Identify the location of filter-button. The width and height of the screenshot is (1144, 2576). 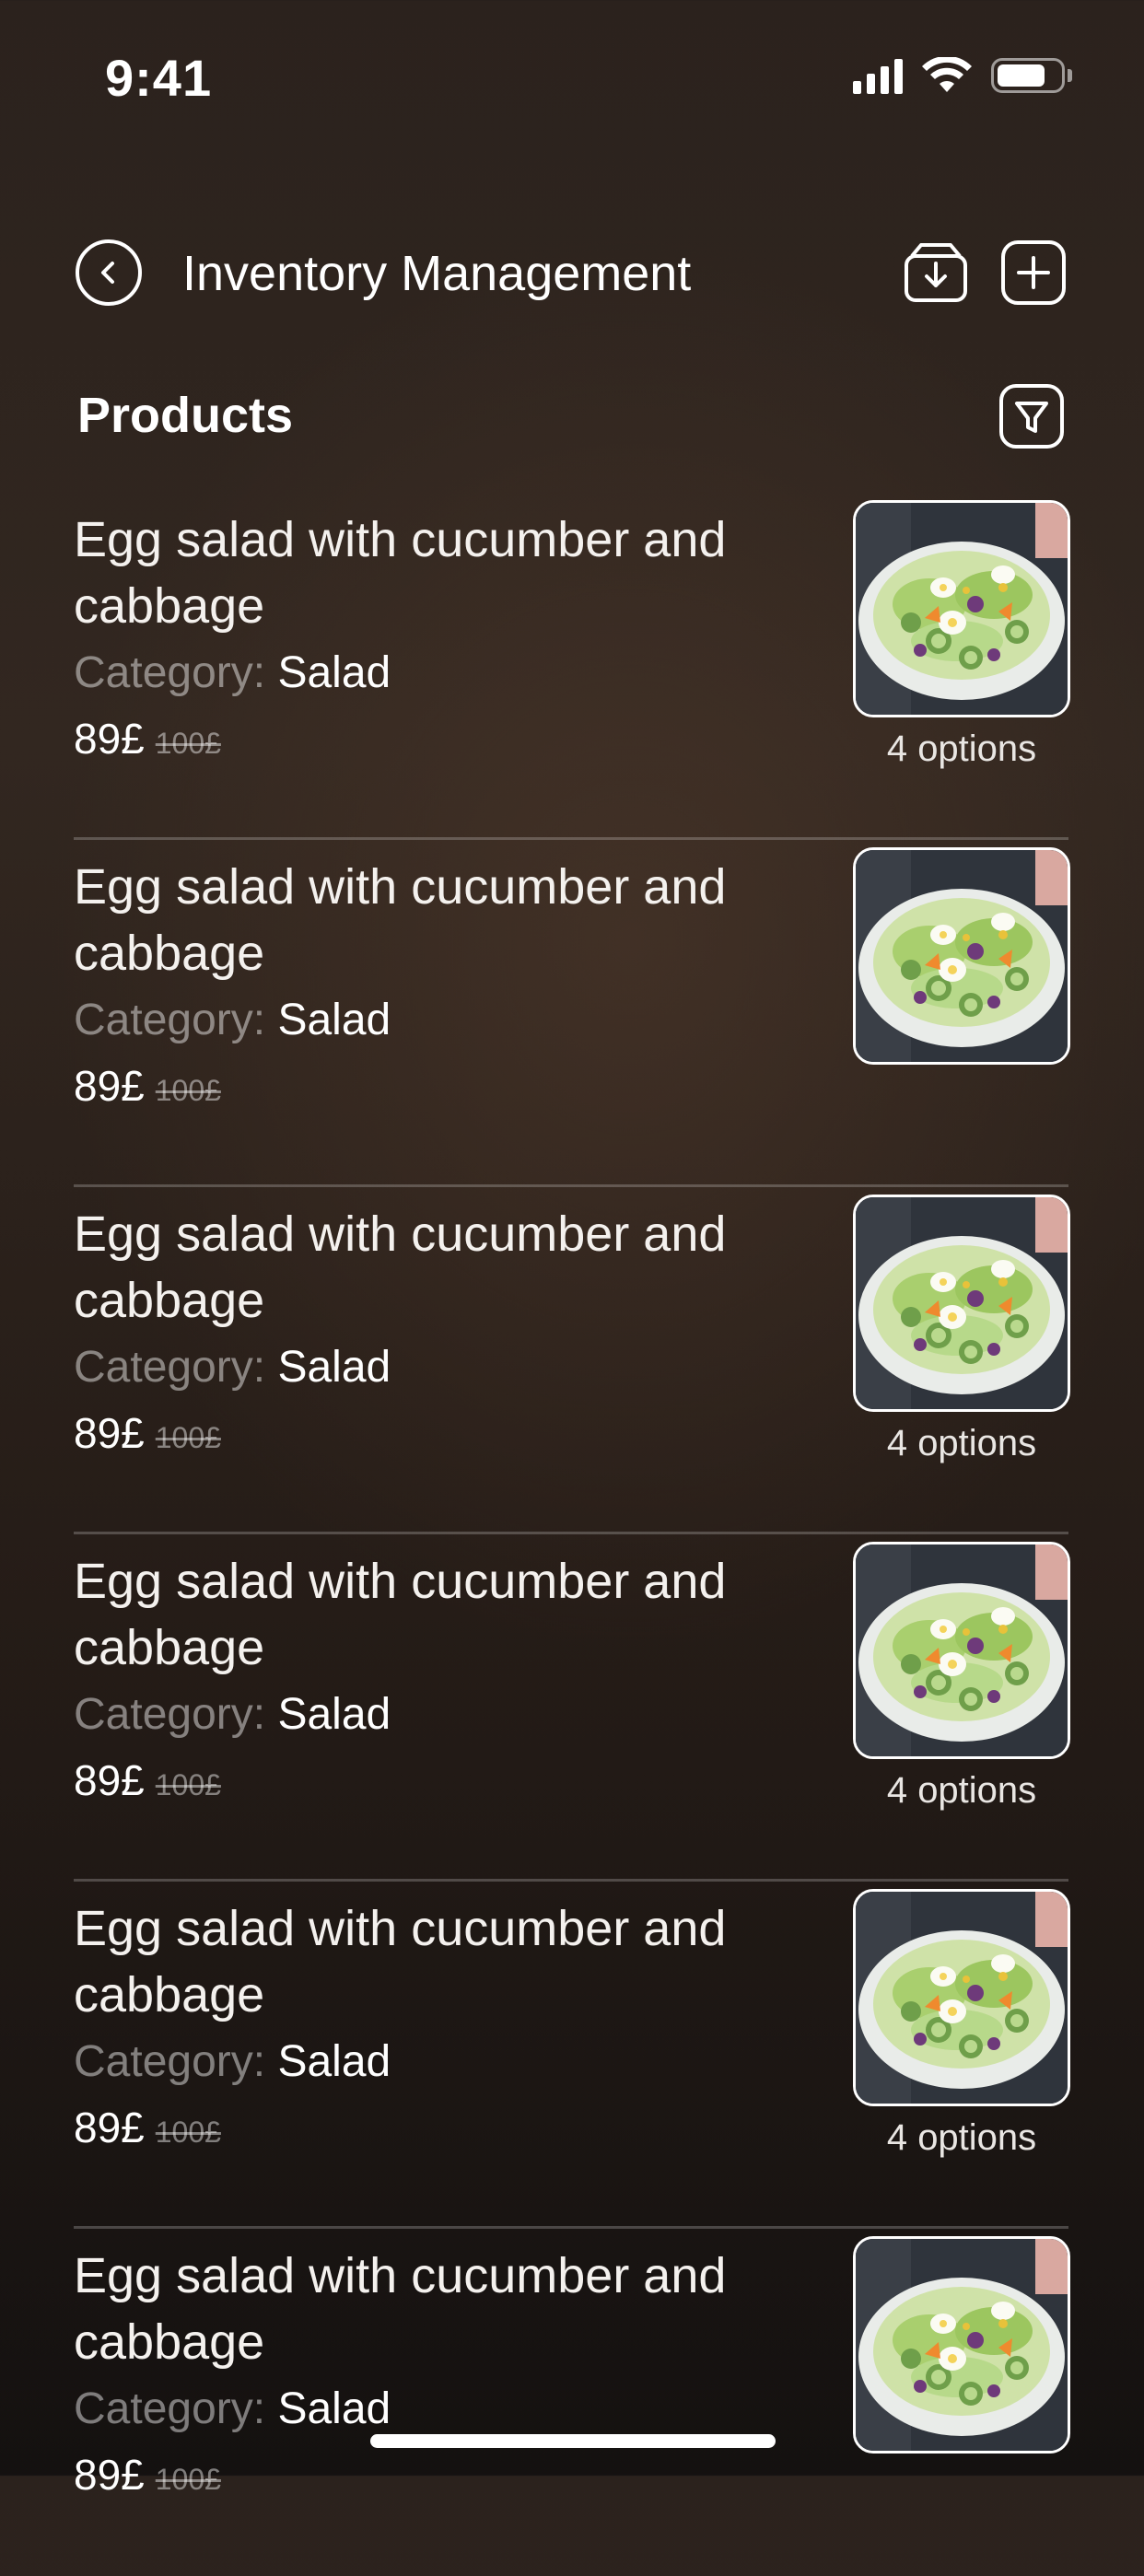
(1031, 416).